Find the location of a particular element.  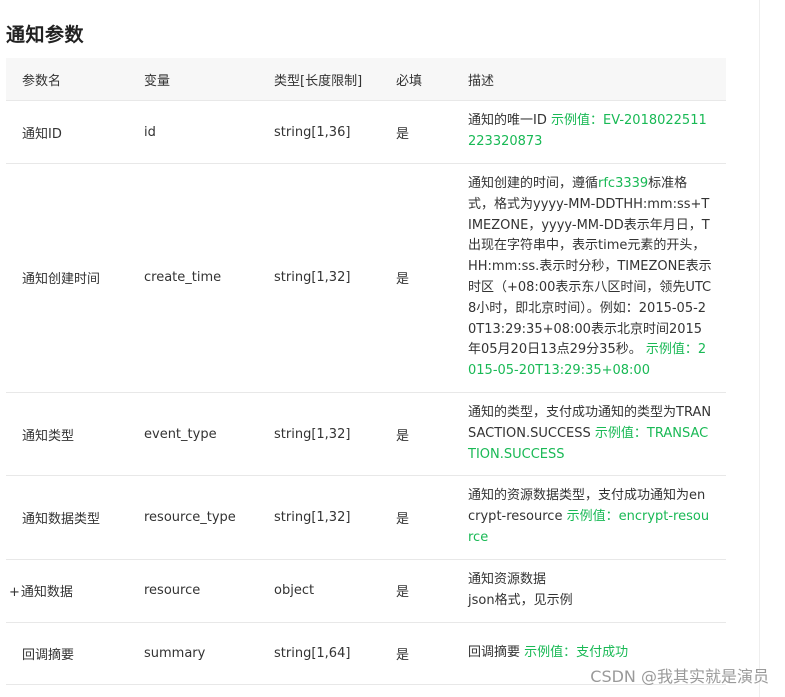

page-right-divider is located at coordinates (759, 348).